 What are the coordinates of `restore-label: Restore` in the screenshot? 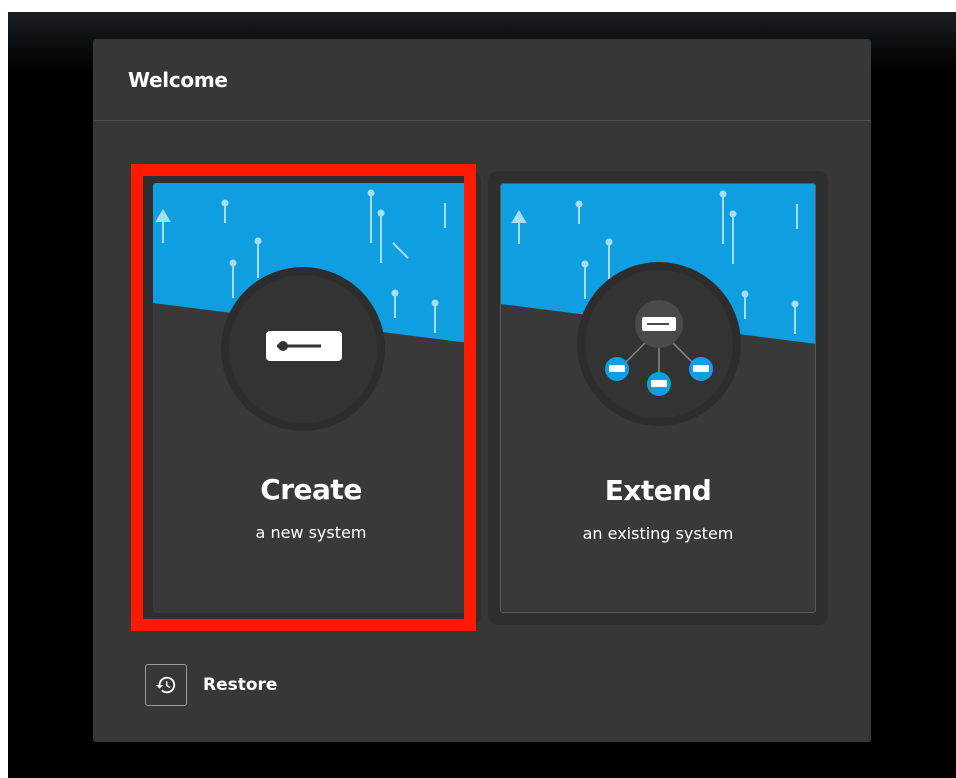 It's located at (240, 685).